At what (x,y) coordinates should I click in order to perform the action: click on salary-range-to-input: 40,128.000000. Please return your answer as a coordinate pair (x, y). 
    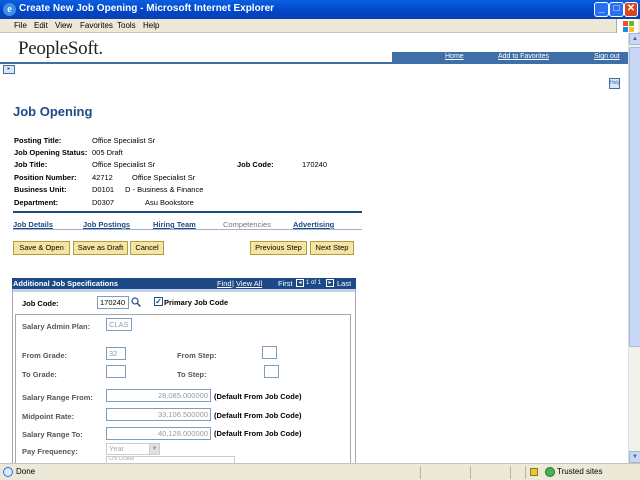
    Looking at the image, I should click on (158, 433).